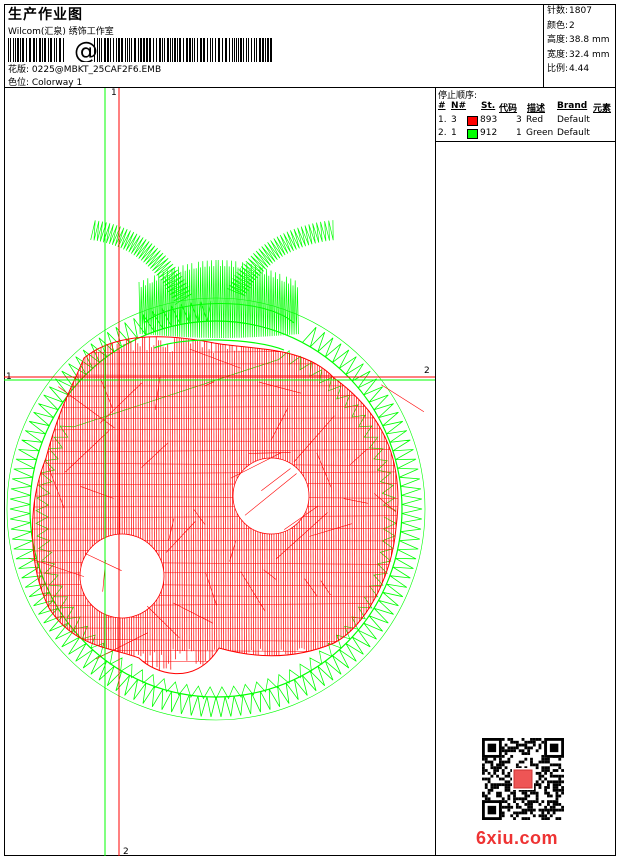  Describe the element at coordinates (488, 106) in the screenshot. I see `col-stitches: St.` at that location.